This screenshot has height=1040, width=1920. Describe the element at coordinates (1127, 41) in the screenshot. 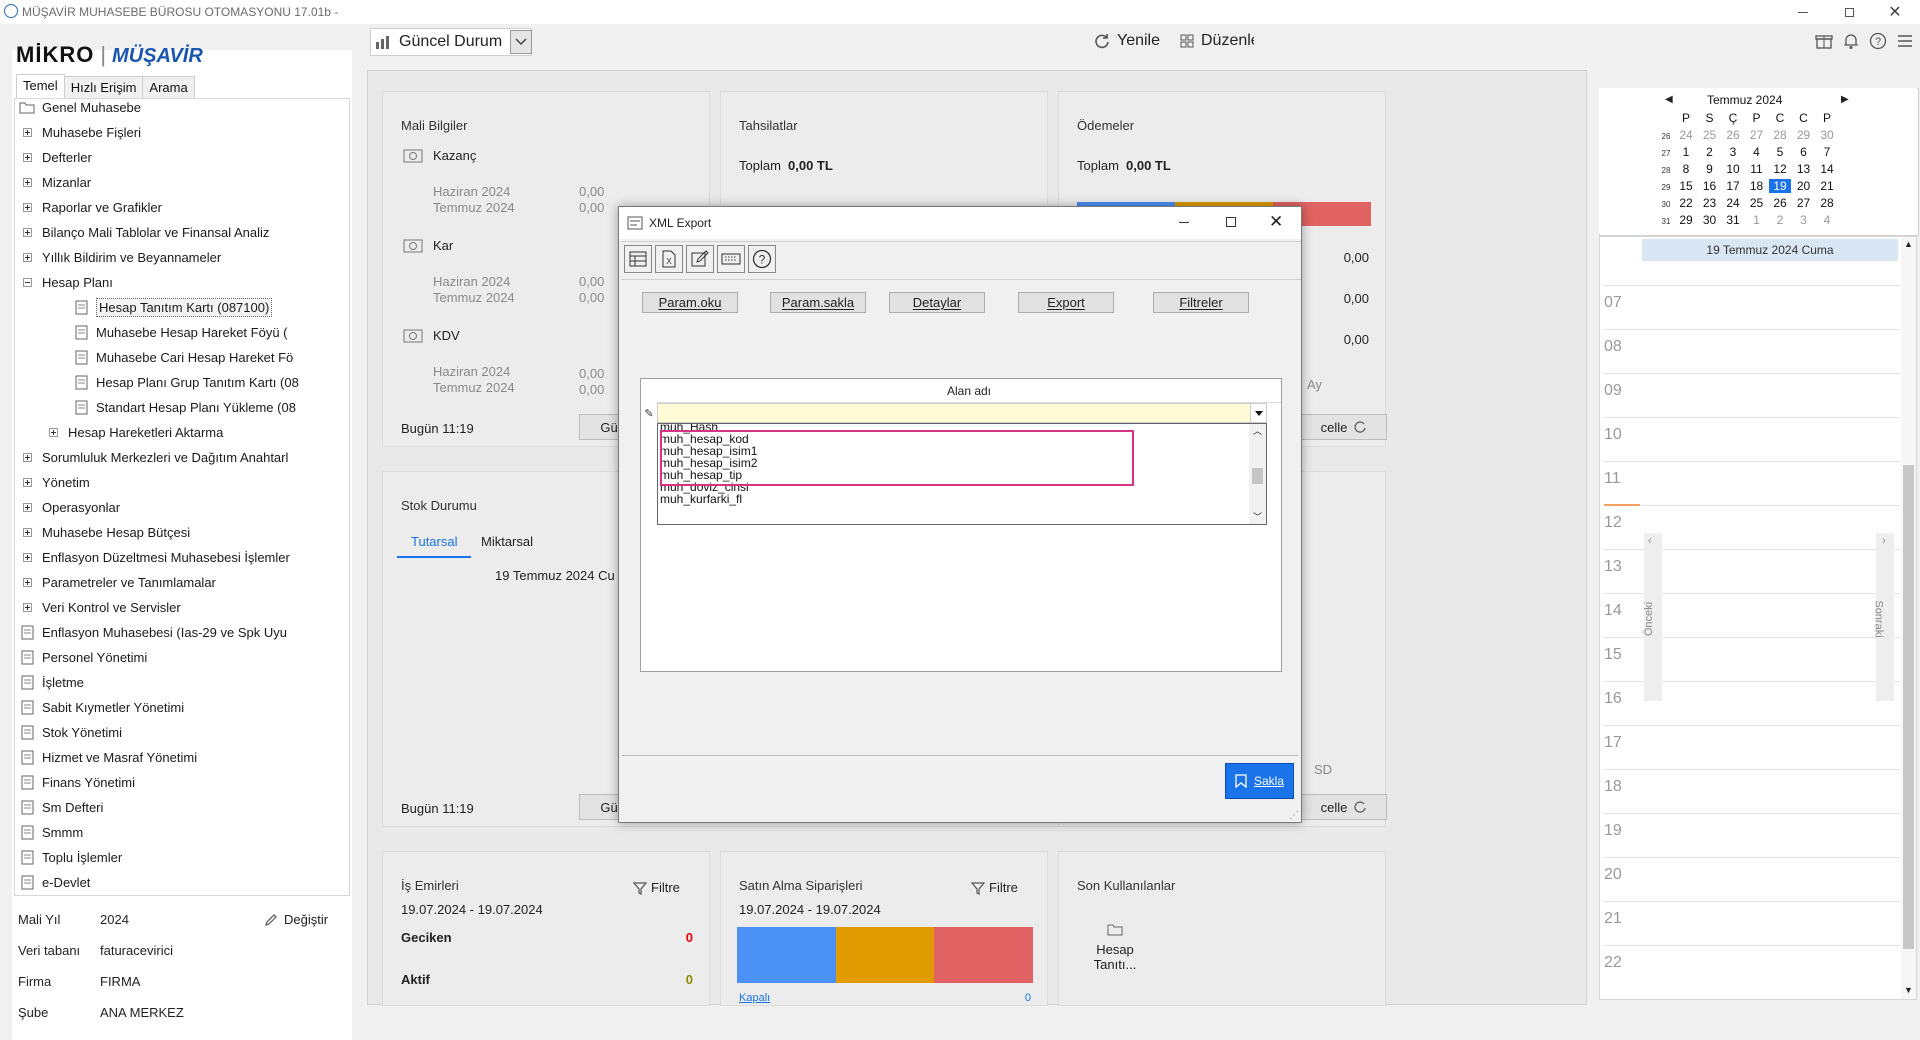

I see `refresh-button: Yenile` at that location.